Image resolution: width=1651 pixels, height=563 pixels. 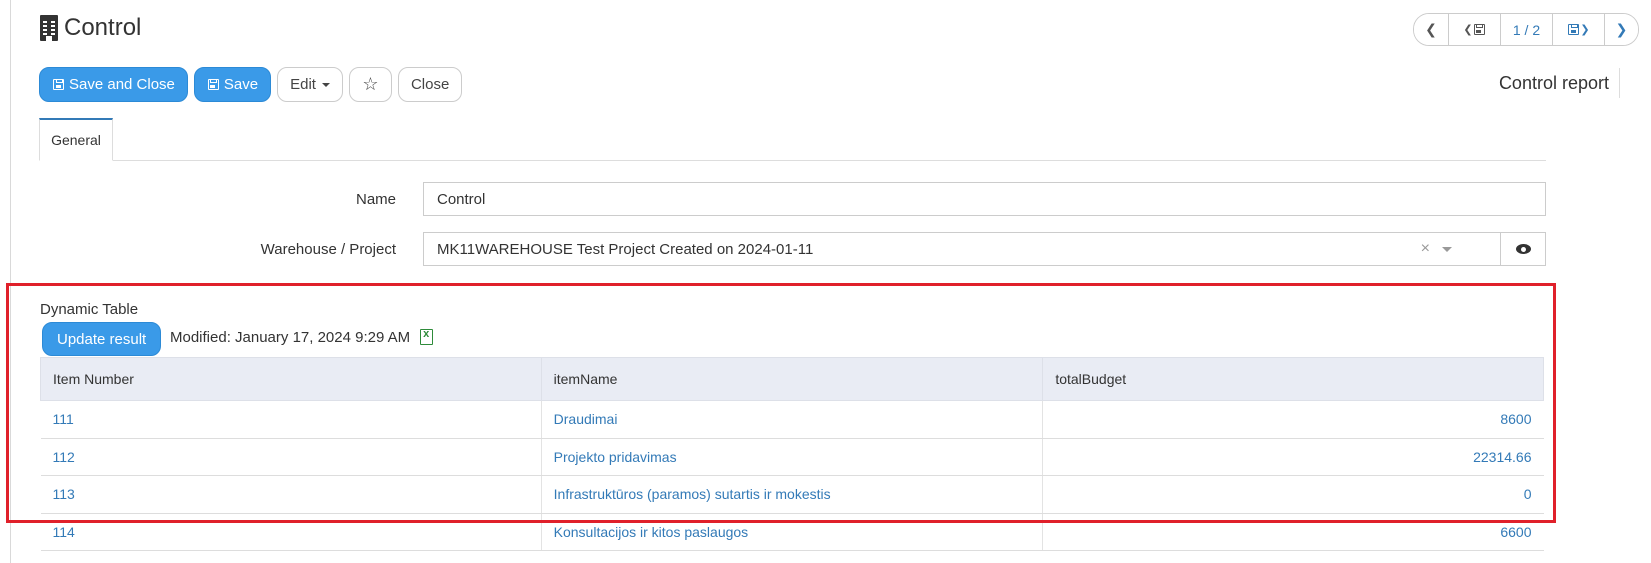 I want to click on record-pager: ❮ ❮ 1 / 2 ❯ ❯, so click(x=1526, y=29).